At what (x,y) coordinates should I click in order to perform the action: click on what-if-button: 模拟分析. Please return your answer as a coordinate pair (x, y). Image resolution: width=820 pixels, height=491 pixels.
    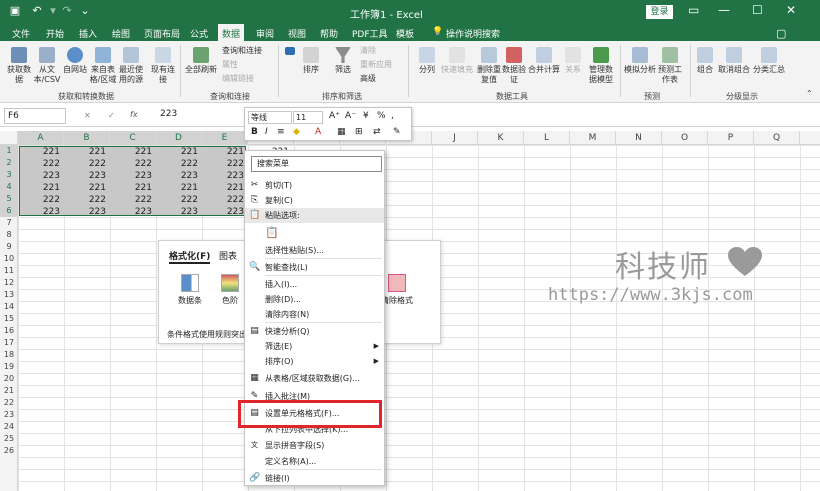
    Looking at the image, I should click on (640, 61).